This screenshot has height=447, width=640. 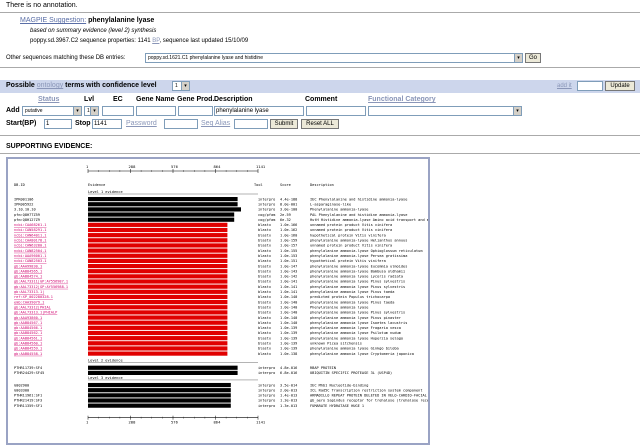 What do you see at coordinates (195, 111) in the screenshot?
I see `gene-prod-input` at bounding box center [195, 111].